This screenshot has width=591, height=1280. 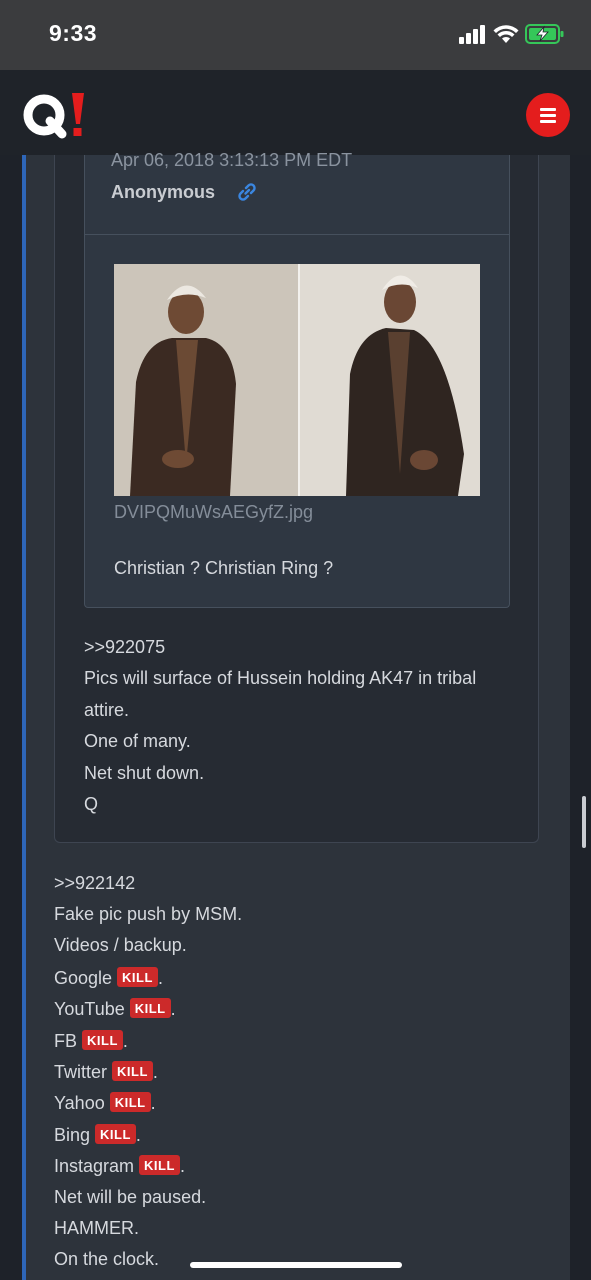 What do you see at coordinates (213, 512) in the screenshot?
I see `image-filename: DVIPQMuWsAEGyfZ.jpg` at bounding box center [213, 512].